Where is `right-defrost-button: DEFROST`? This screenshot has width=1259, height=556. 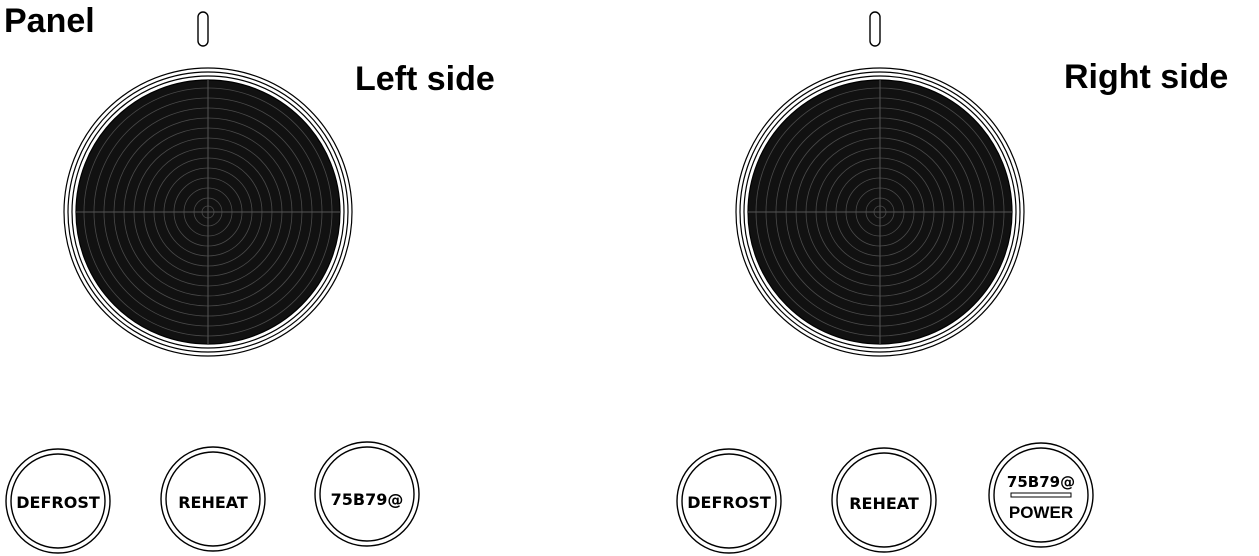 right-defrost-button: DEFROST is located at coordinates (729, 501).